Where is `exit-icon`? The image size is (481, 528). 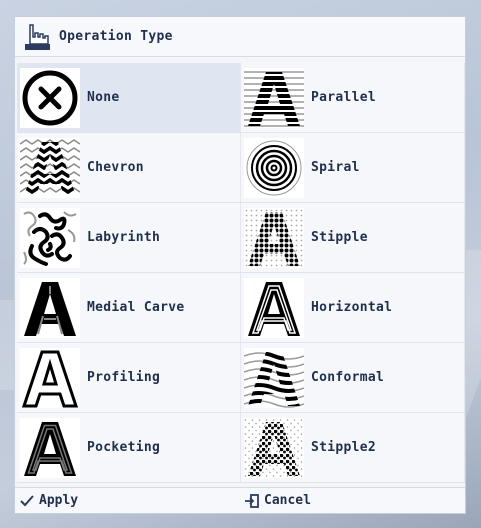
exit-icon is located at coordinates (252, 500).